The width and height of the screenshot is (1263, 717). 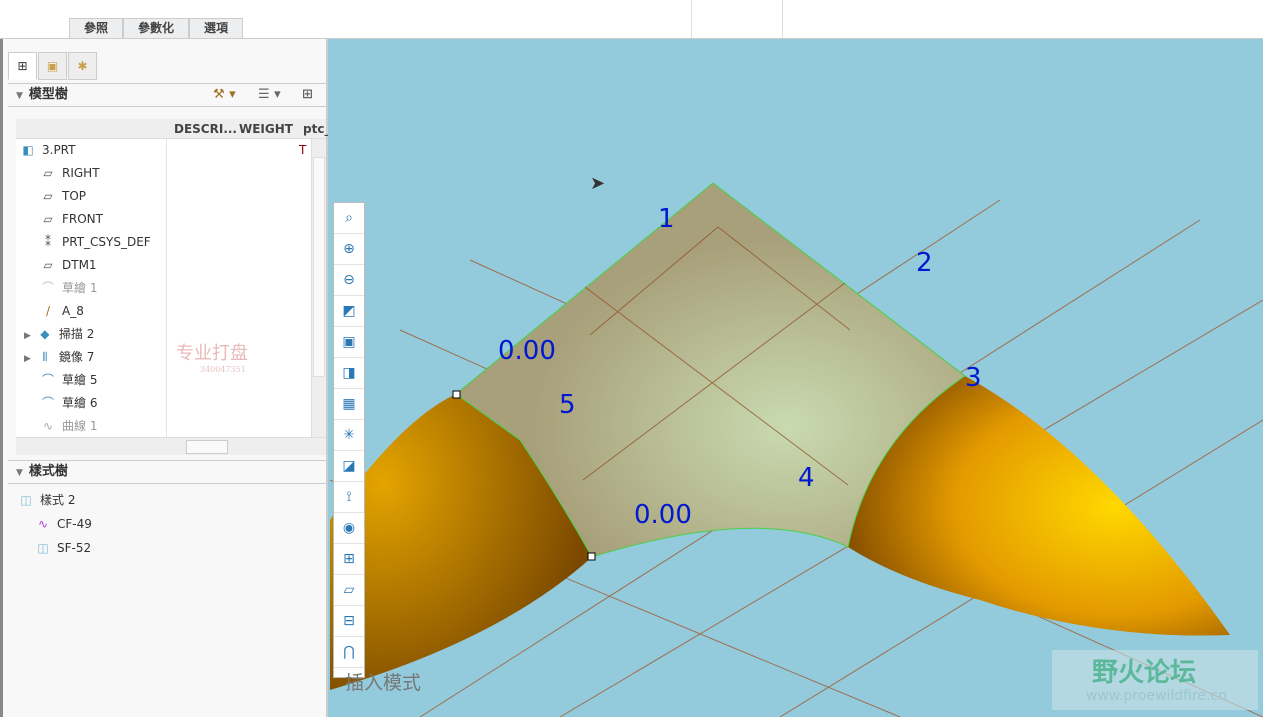 I want to click on tangent-value-2: 0.00, so click(x=663, y=515).